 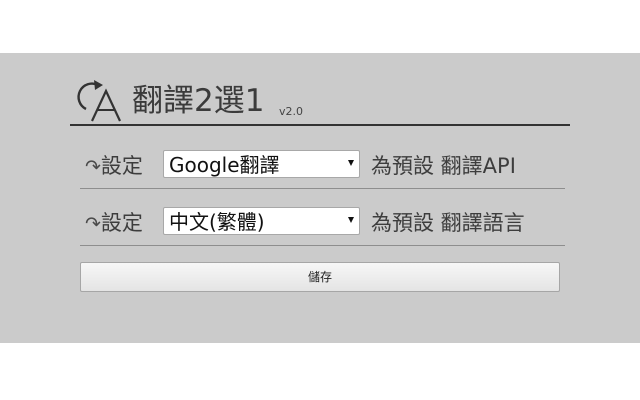 What do you see at coordinates (448, 223) in the screenshot?
I see `setting-suffix: 為預設 翻譯語言` at bounding box center [448, 223].